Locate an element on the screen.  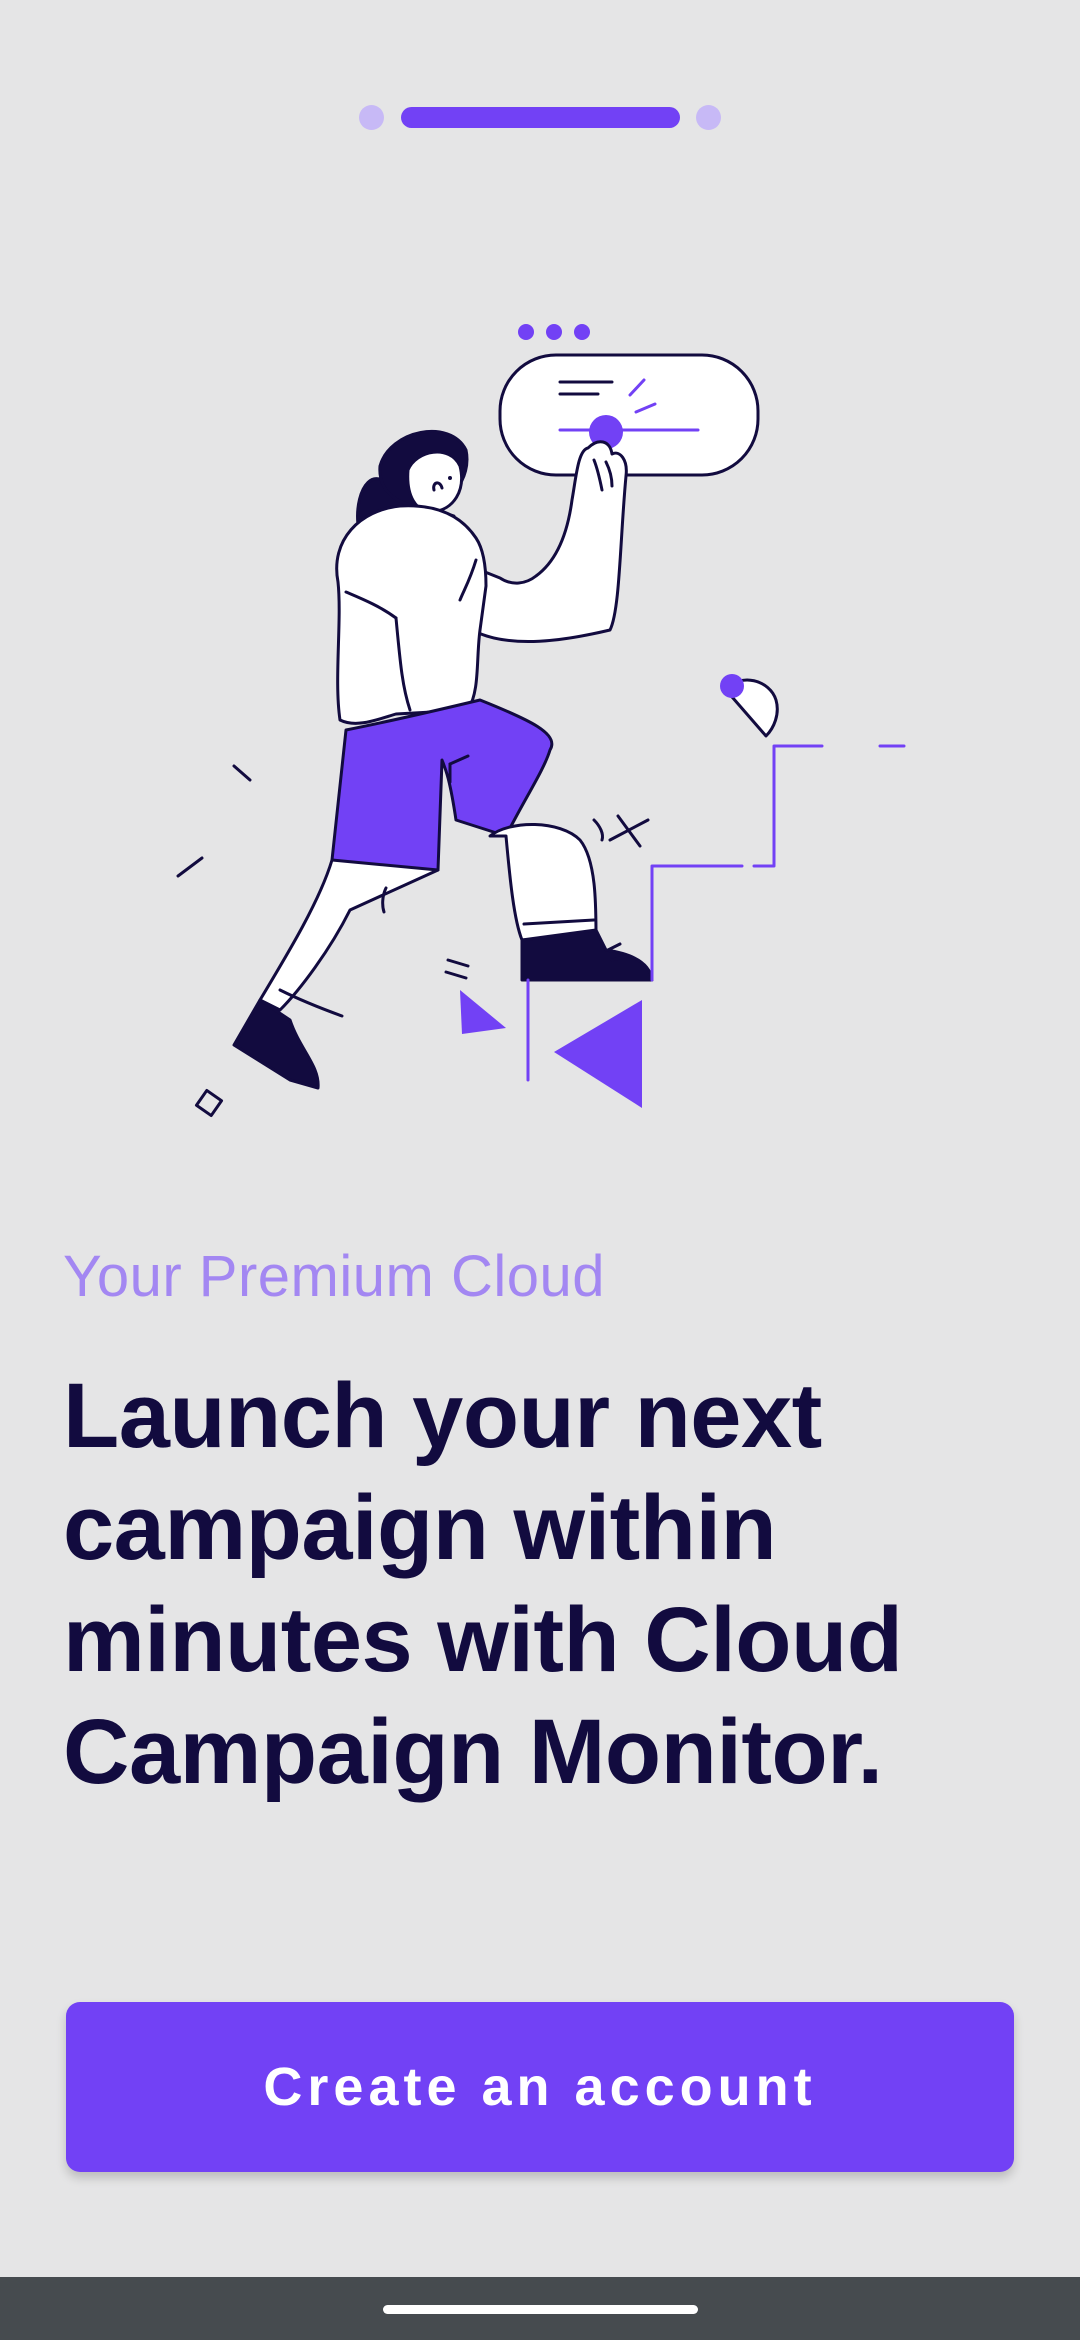
home-indicator is located at coordinates (540, 2309).